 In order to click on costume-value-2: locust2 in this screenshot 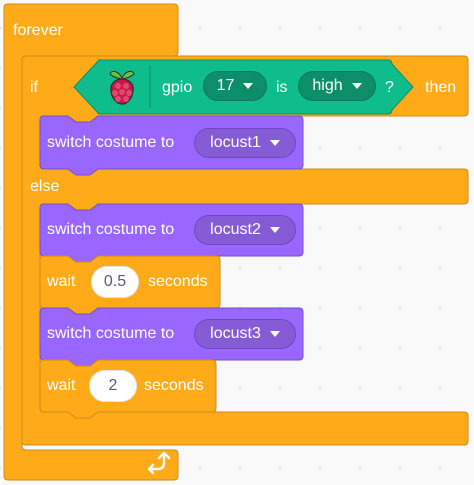, I will do `click(235, 229)`.